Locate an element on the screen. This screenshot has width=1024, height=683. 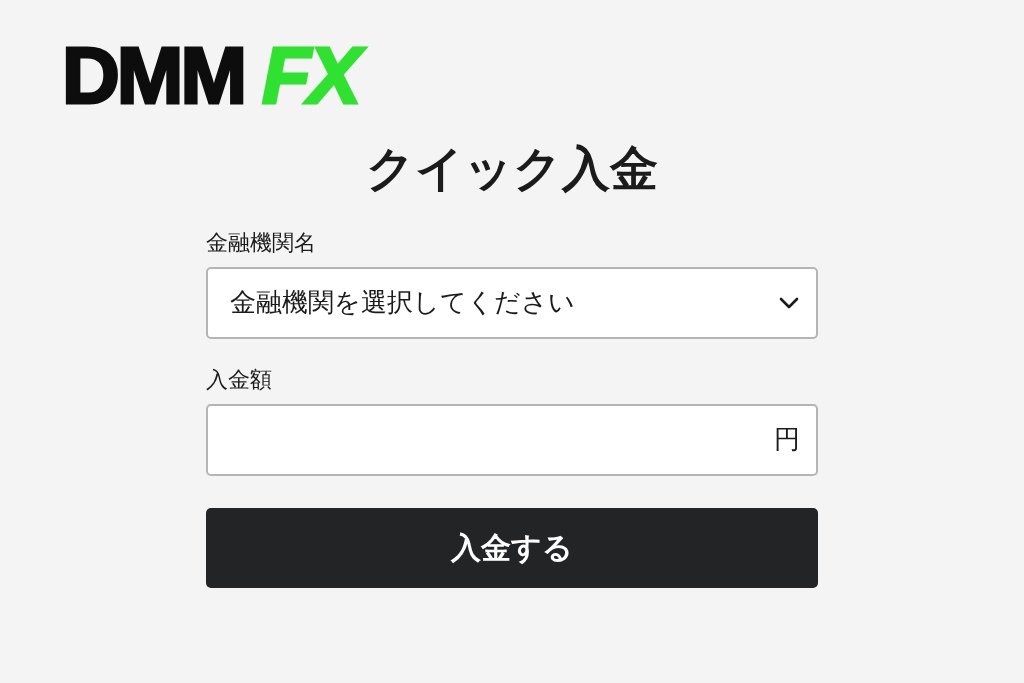
amount-field: 円 is located at coordinates (512, 439).